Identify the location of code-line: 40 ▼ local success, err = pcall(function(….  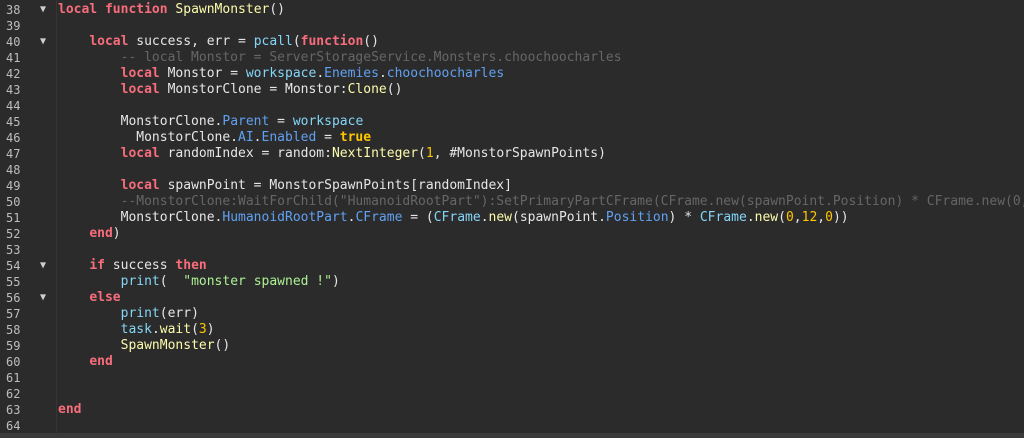
(512, 42).